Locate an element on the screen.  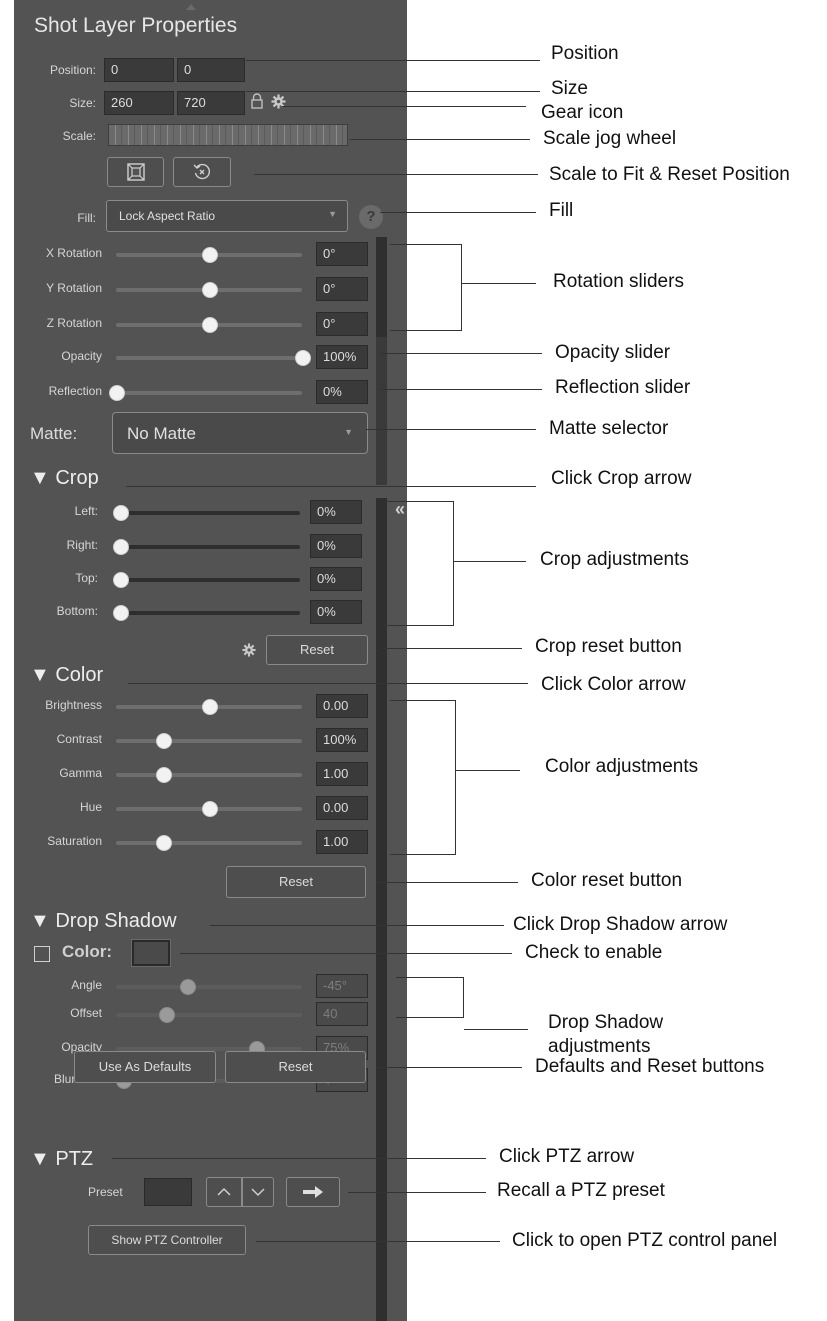
fill-dropdown: Lock Aspect Ratio ▼ is located at coordinates (227, 216).